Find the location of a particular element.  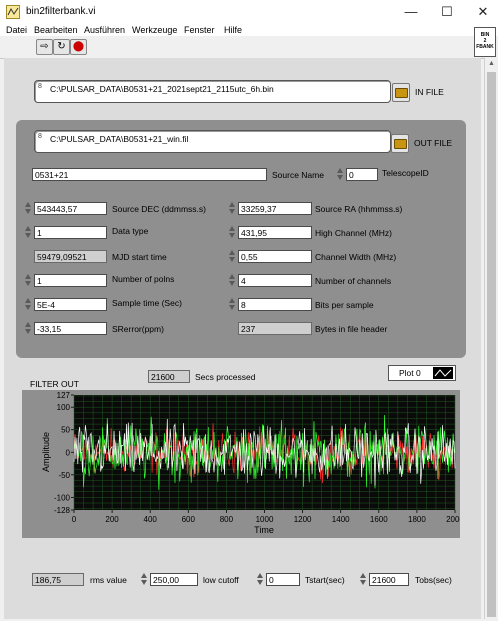

close-button: ✕ is located at coordinates (483, 12).